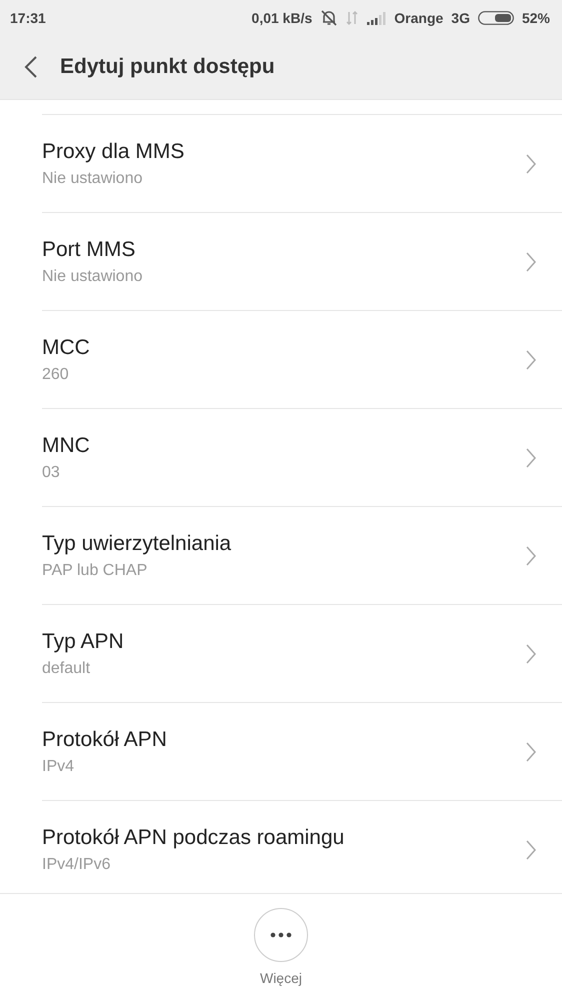 Image resolution: width=562 pixels, height=999 pixels. I want to click on network-type: 3G, so click(460, 18).